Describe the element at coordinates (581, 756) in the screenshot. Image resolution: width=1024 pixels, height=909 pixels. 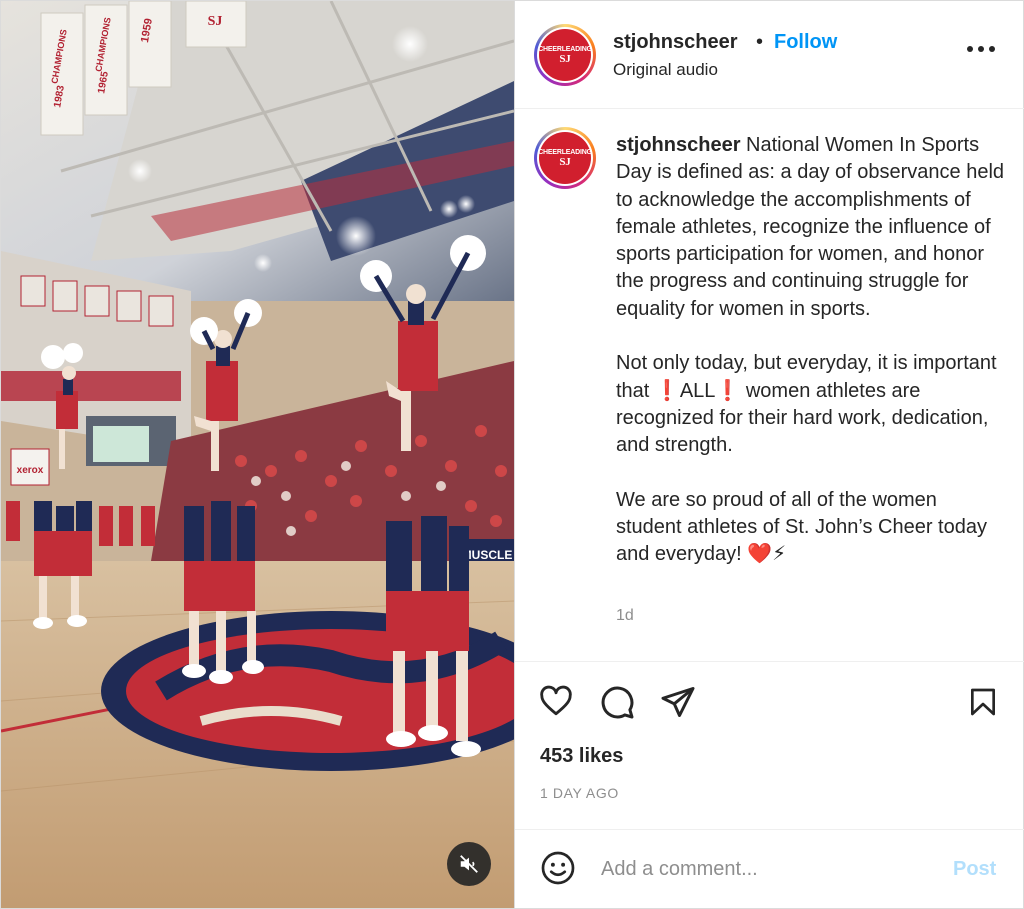
I see `likes-count: 453 likes` at that location.